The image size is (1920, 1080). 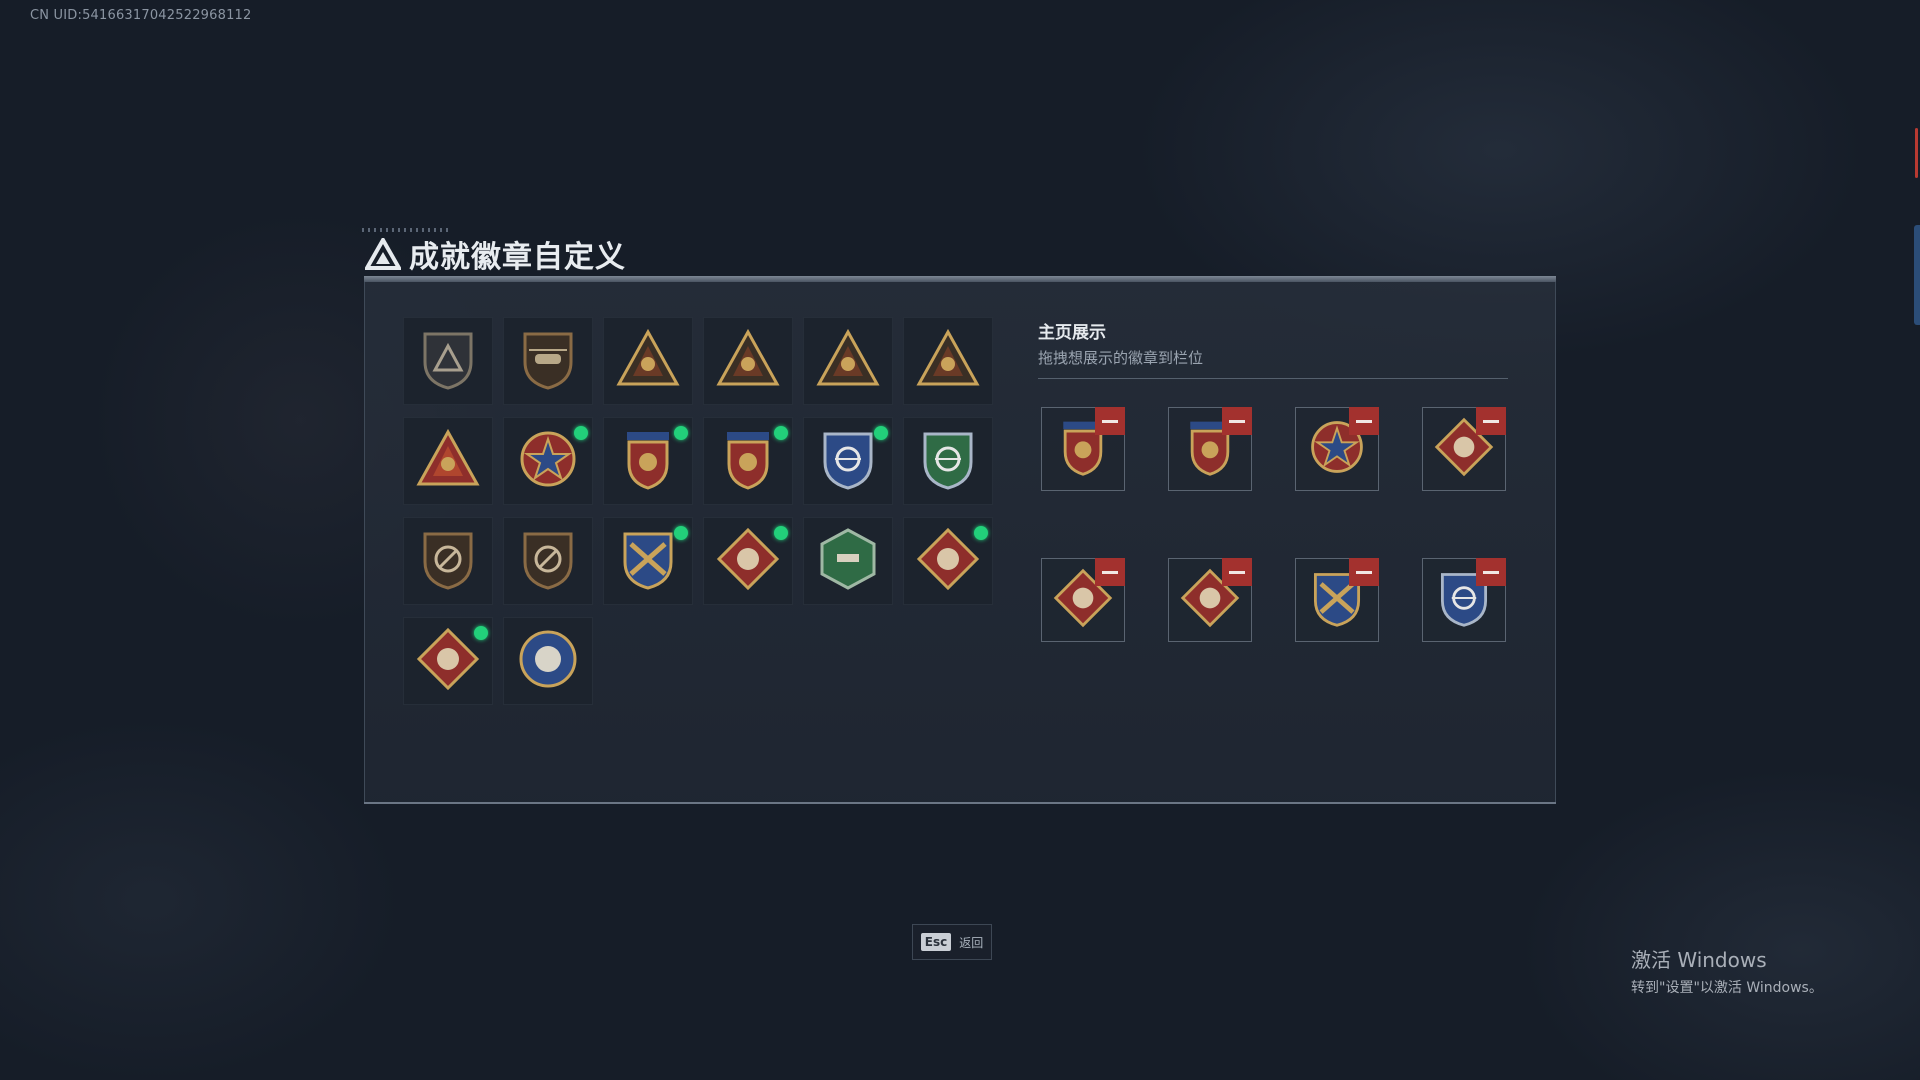 I want to click on red-crest-star-badge-icon, so click(x=748, y=461).